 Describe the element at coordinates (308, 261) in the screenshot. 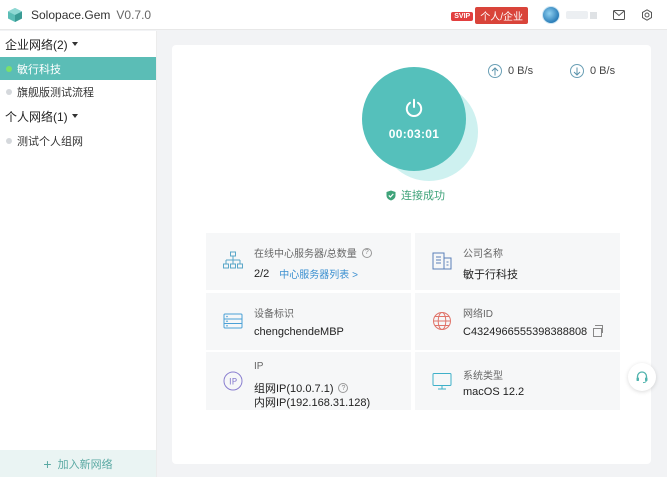

I see `info-servers: 在线中心服务器/总数量 ? 2/2 中心服务器列表 >` at that location.